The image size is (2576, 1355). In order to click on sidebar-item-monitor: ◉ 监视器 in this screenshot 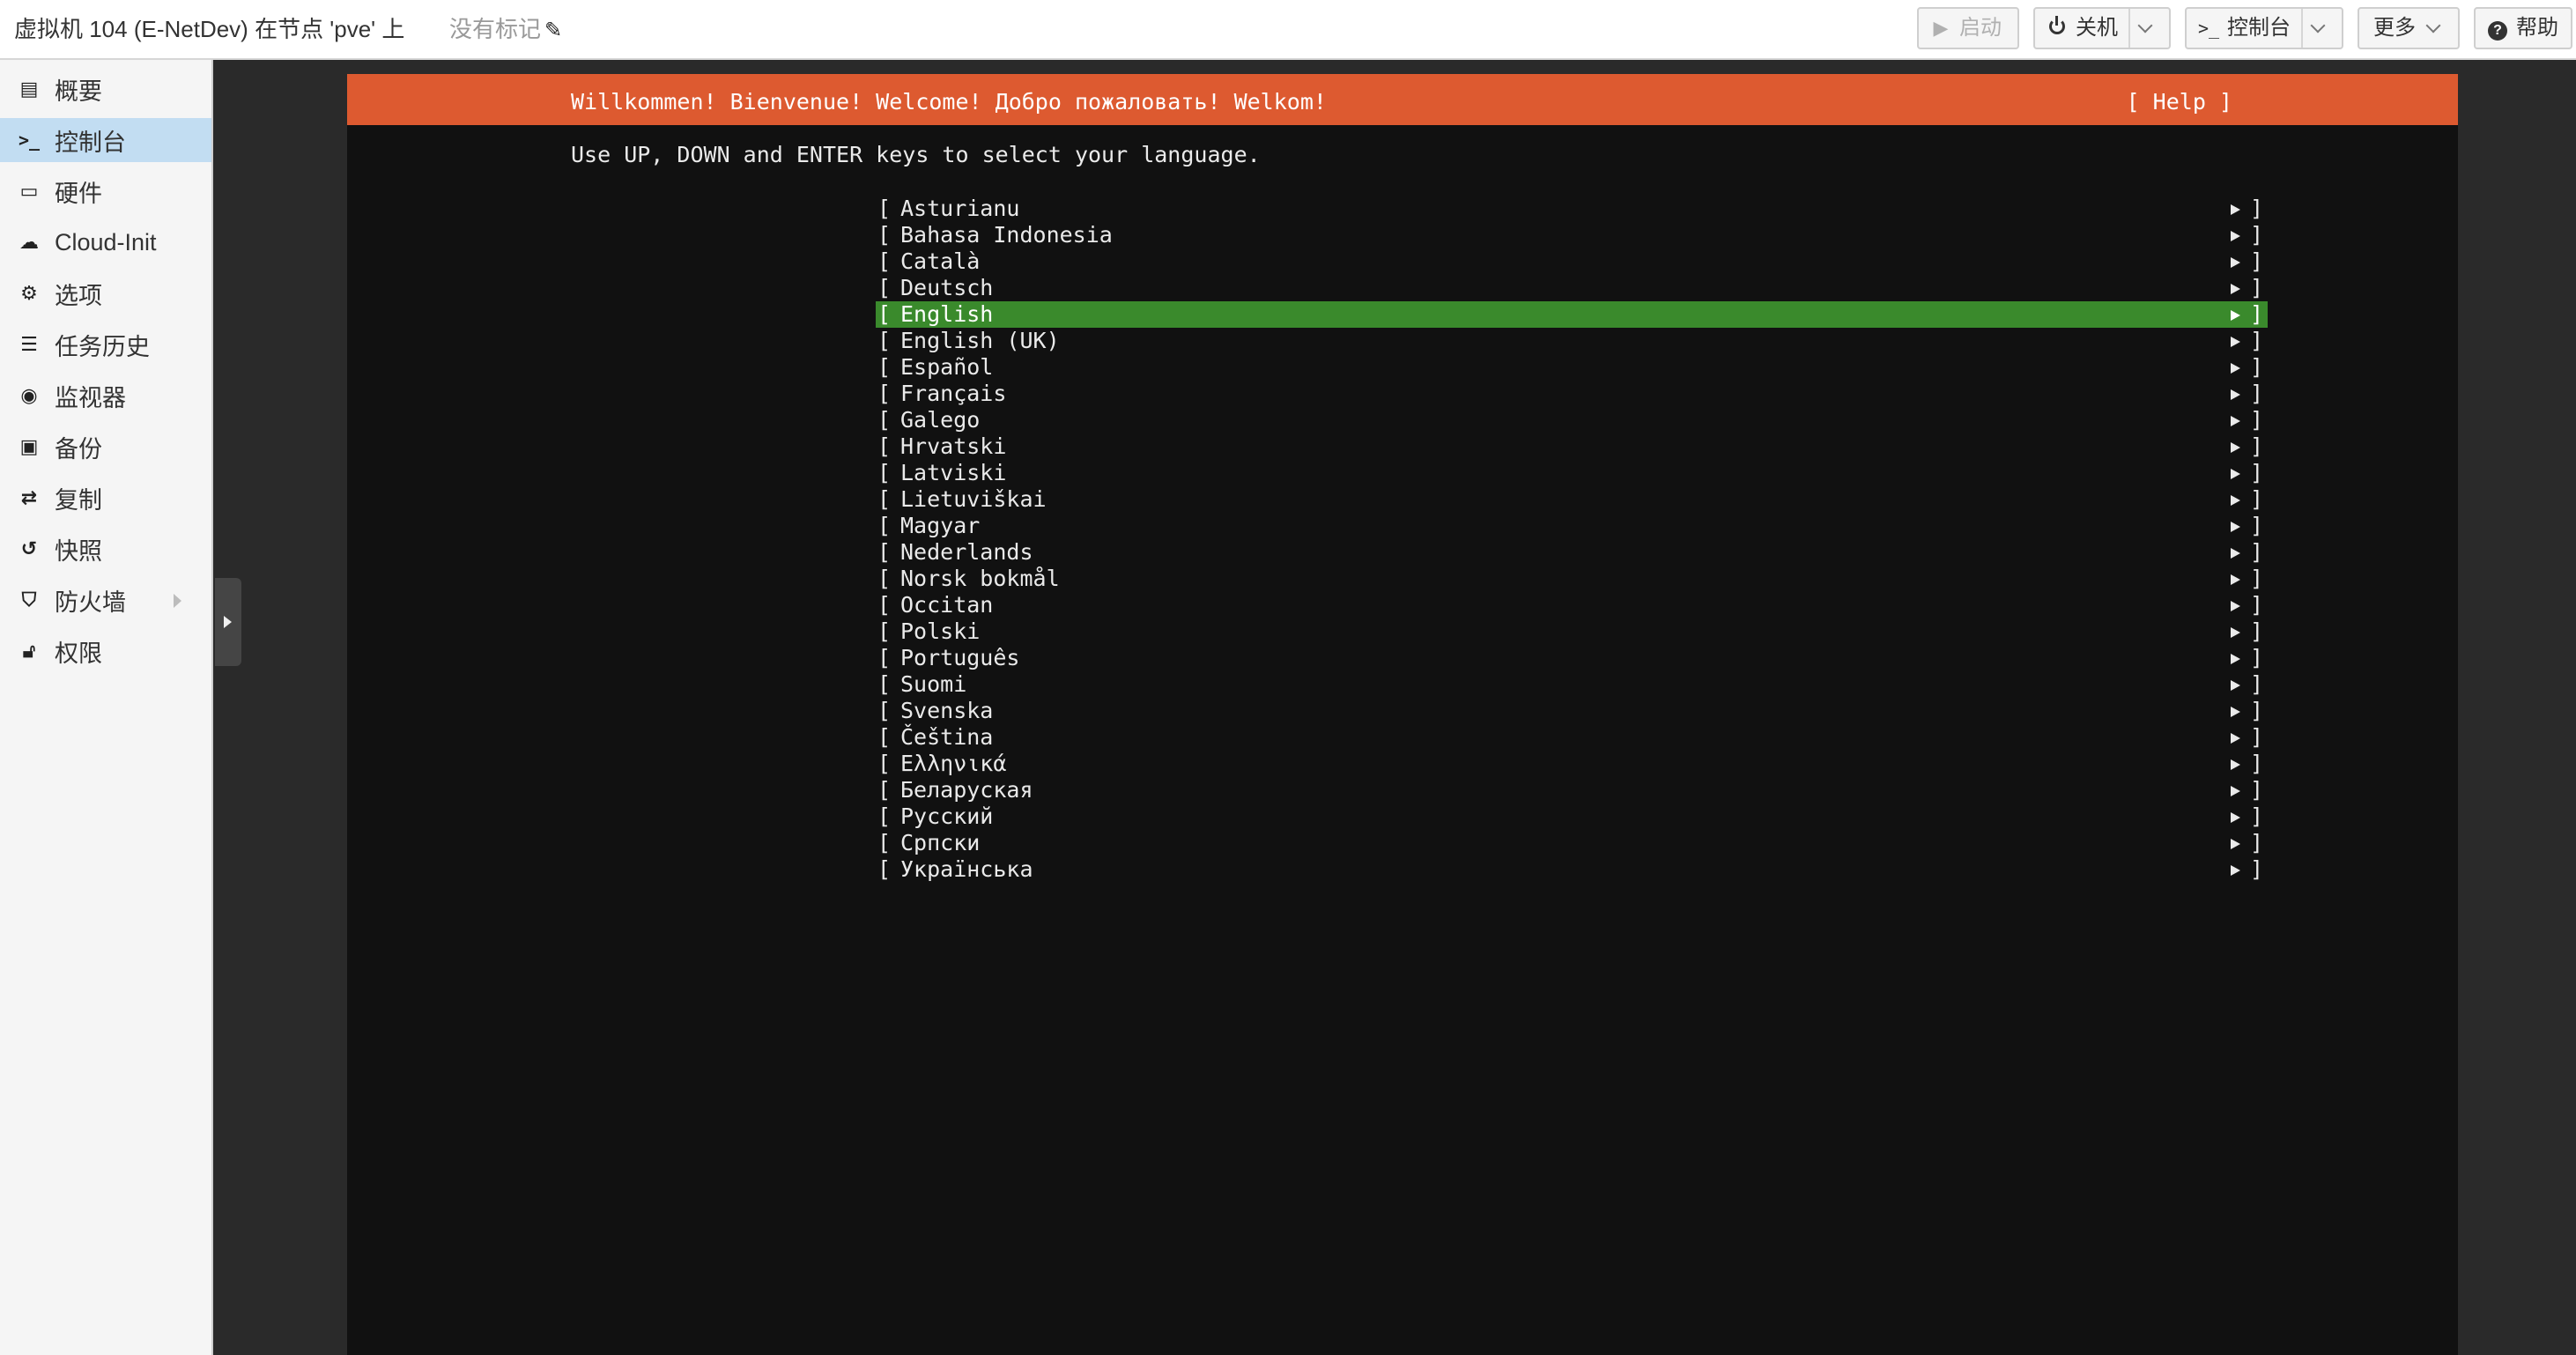, I will do `click(106, 396)`.